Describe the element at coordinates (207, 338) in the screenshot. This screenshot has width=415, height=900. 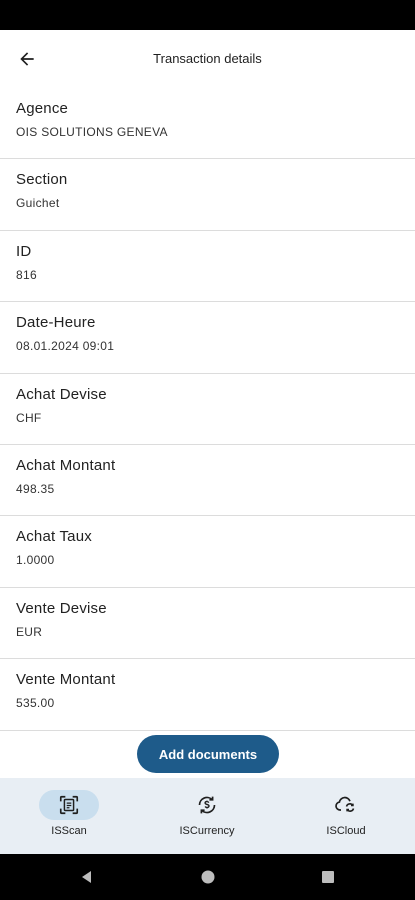
I see `detail-row-date-heure: Date-Heure 08.01.2024 09:01` at that location.